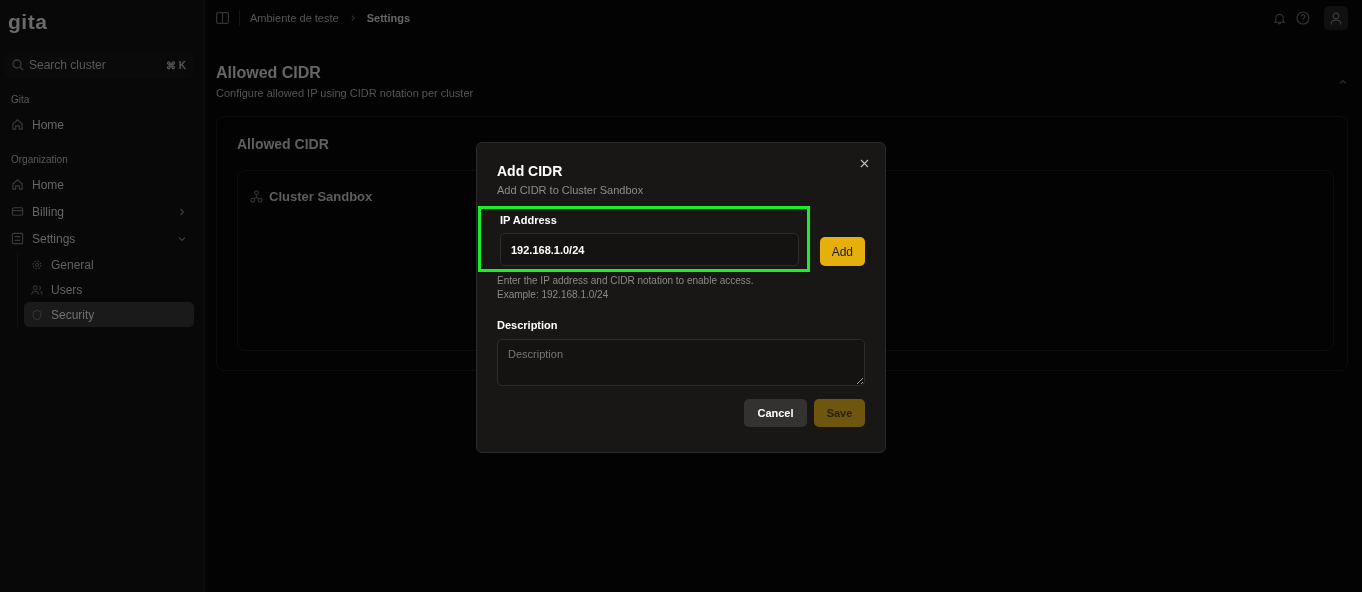  I want to click on shortcut-hint: ⌘ K, so click(176, 65).